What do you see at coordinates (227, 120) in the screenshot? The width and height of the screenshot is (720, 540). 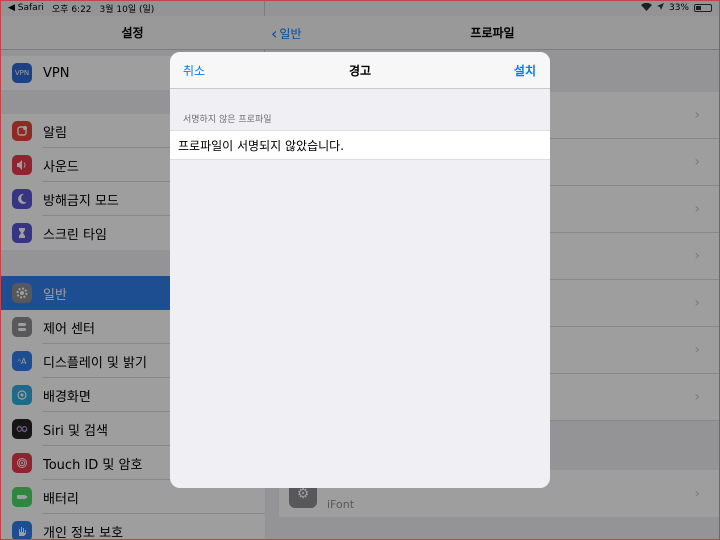 I see `section-header: 서명하지 않은 프로파일` at bounding box center [227, 120].